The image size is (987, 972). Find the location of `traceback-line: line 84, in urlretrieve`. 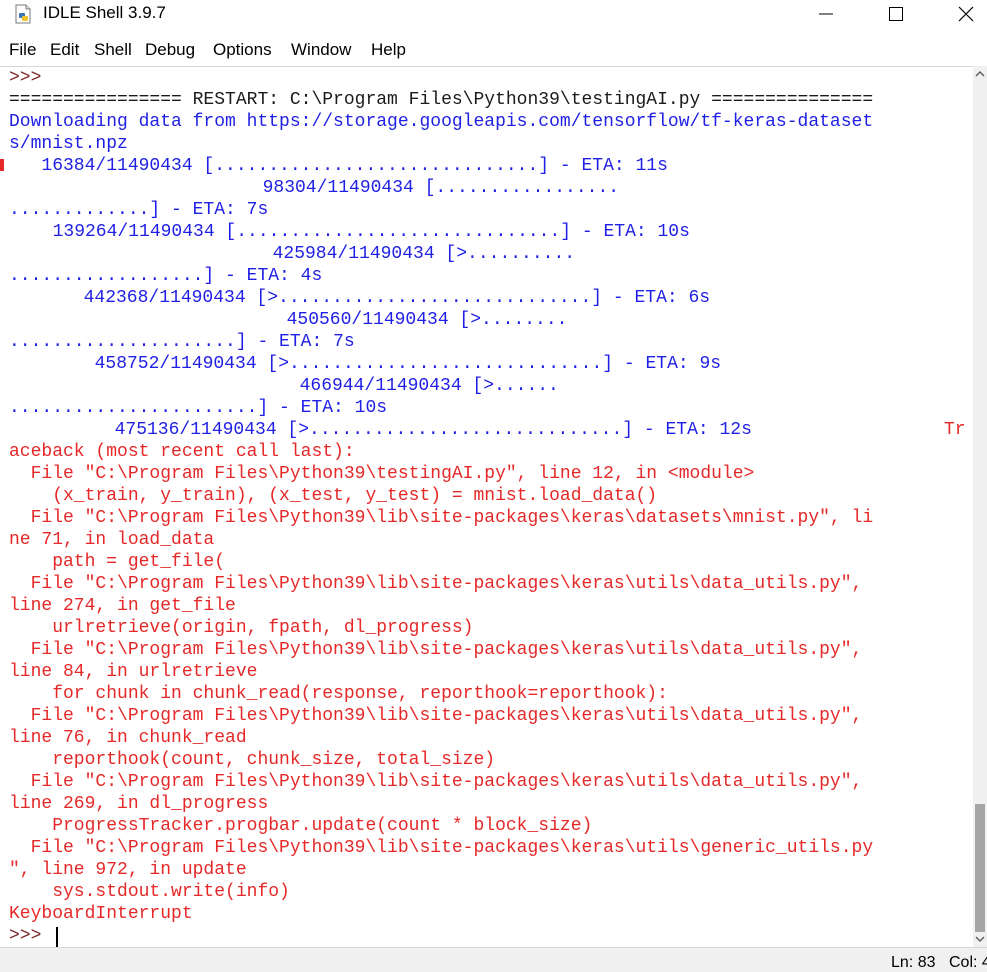

traceback-line: line 84, in urlretrieve is located at coordinates (133, 672).